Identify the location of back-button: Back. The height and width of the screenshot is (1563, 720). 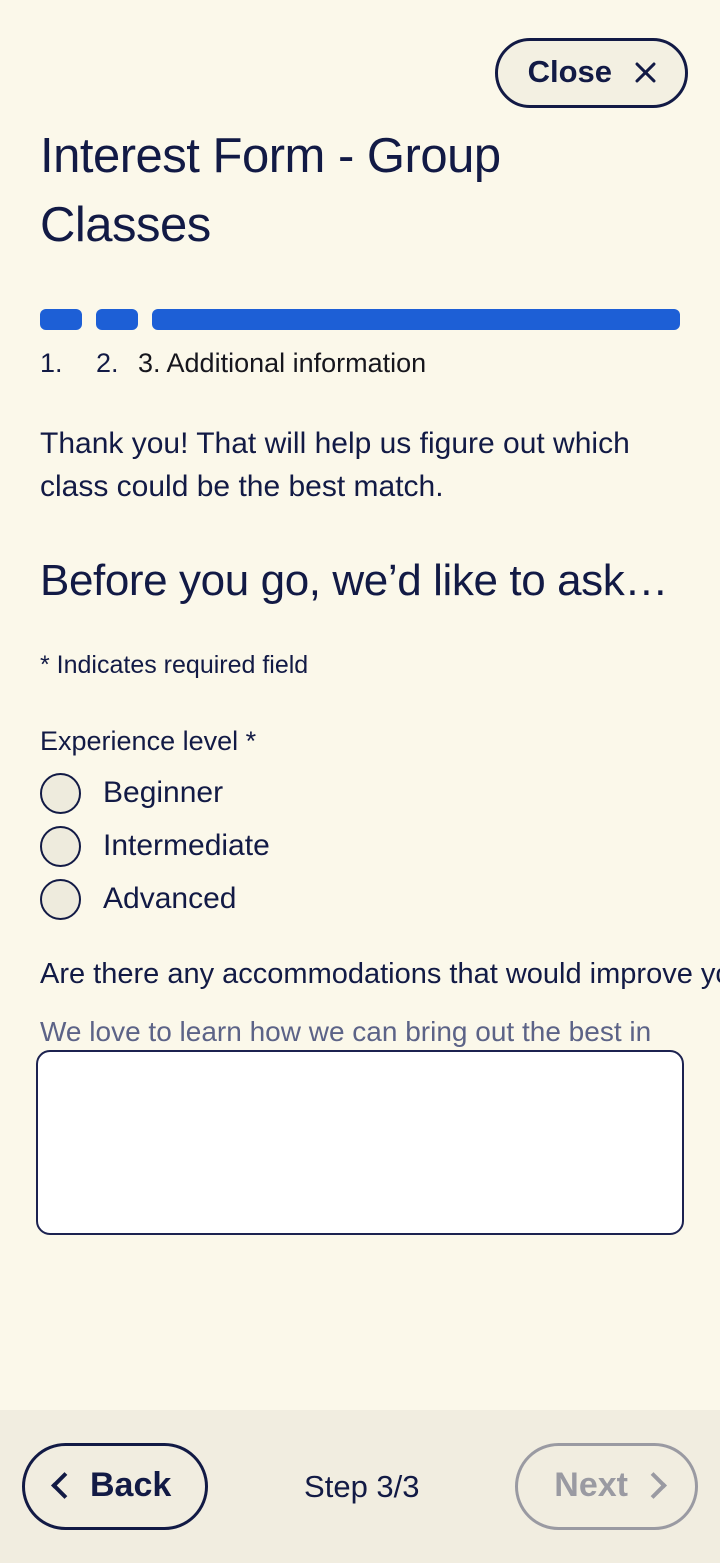
(115, 1486).